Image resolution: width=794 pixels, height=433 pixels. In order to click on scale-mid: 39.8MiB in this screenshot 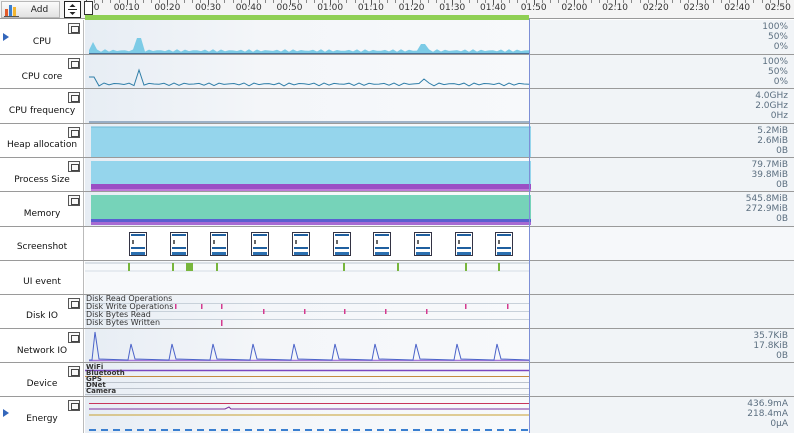, I will do `click(769, 175)`.